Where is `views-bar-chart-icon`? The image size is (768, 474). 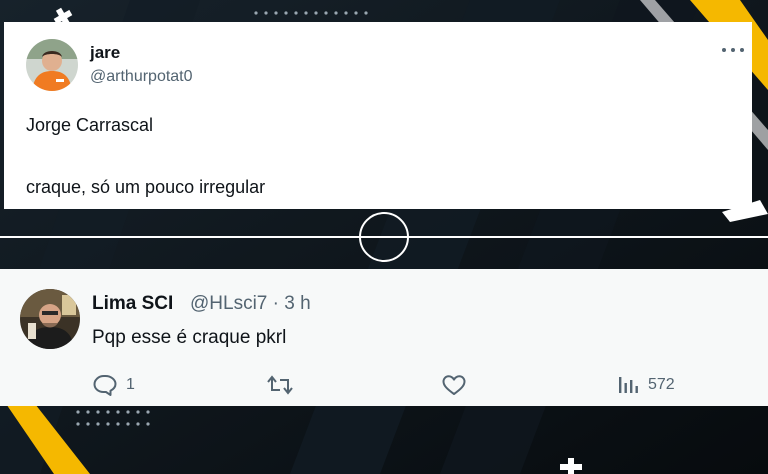 views-bar-chart-icon is located at coordinates (628, 385).